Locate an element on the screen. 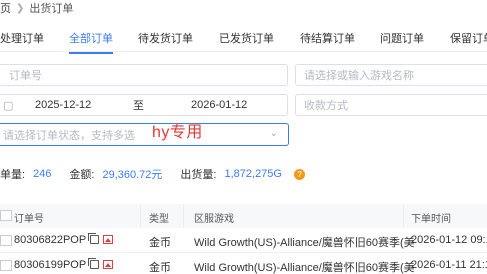 Image resolution: width=487 pixels, height=274 pixels. payment-method-select: 收款方式 is located at coordinates (391, 105).